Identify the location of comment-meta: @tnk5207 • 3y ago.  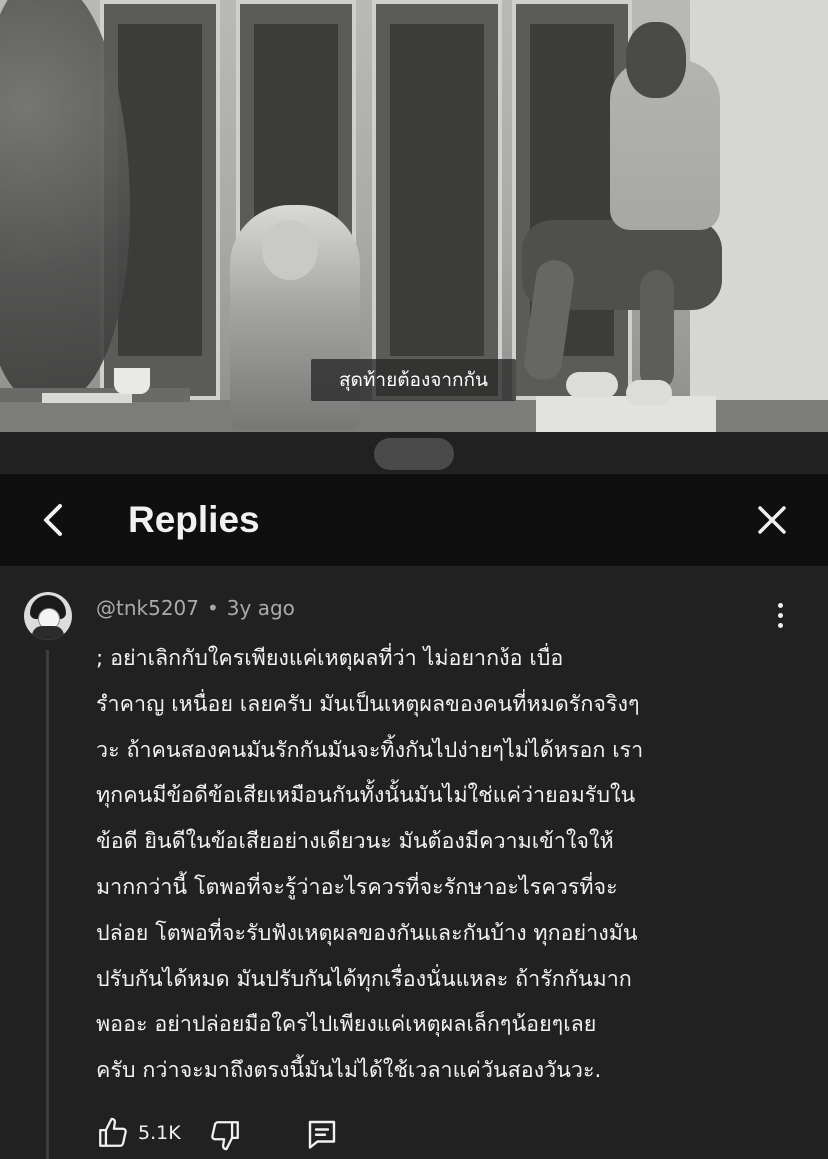
(195, 608).